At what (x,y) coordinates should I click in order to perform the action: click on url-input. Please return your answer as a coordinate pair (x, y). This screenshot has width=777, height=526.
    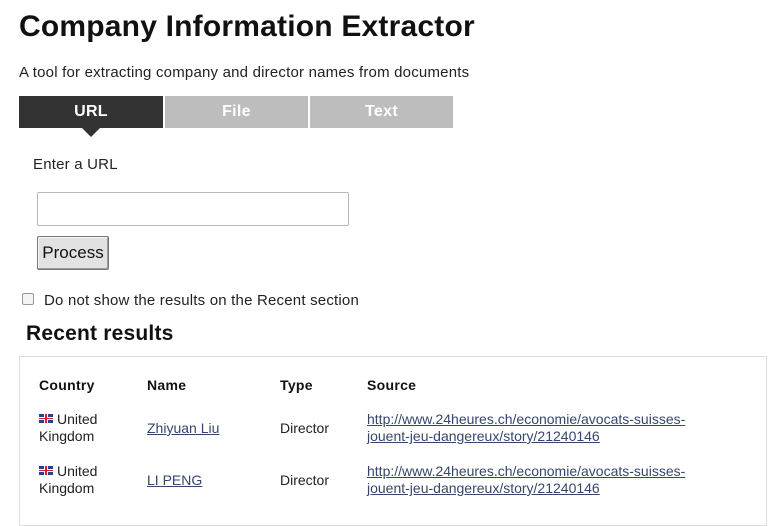
    Looking at the image, I should click on (193, 209).